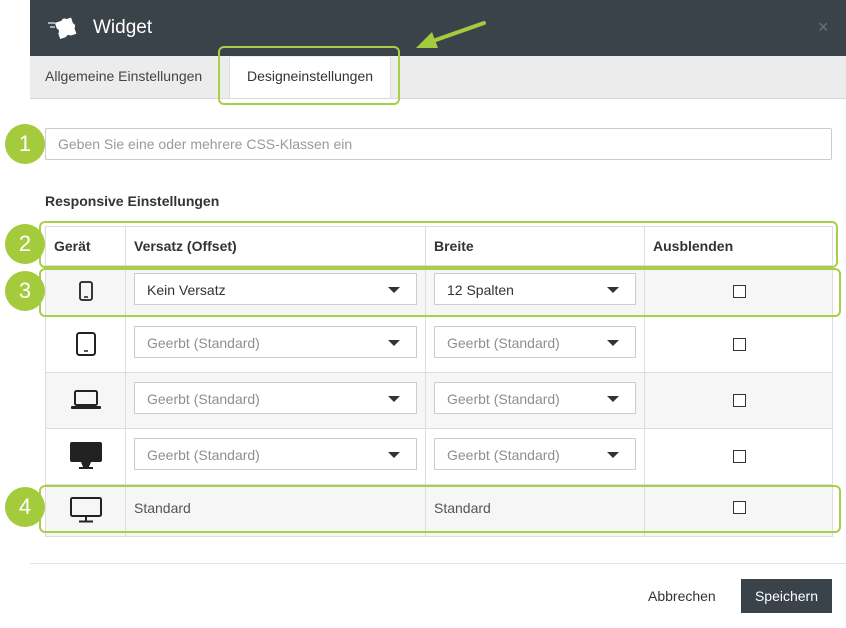 This screenshot has width=846, height=628. What do you see at coordinates (62, 28) in the screenshot?
I see `puzzle-logo-icon` at bounding box center [62, 28].